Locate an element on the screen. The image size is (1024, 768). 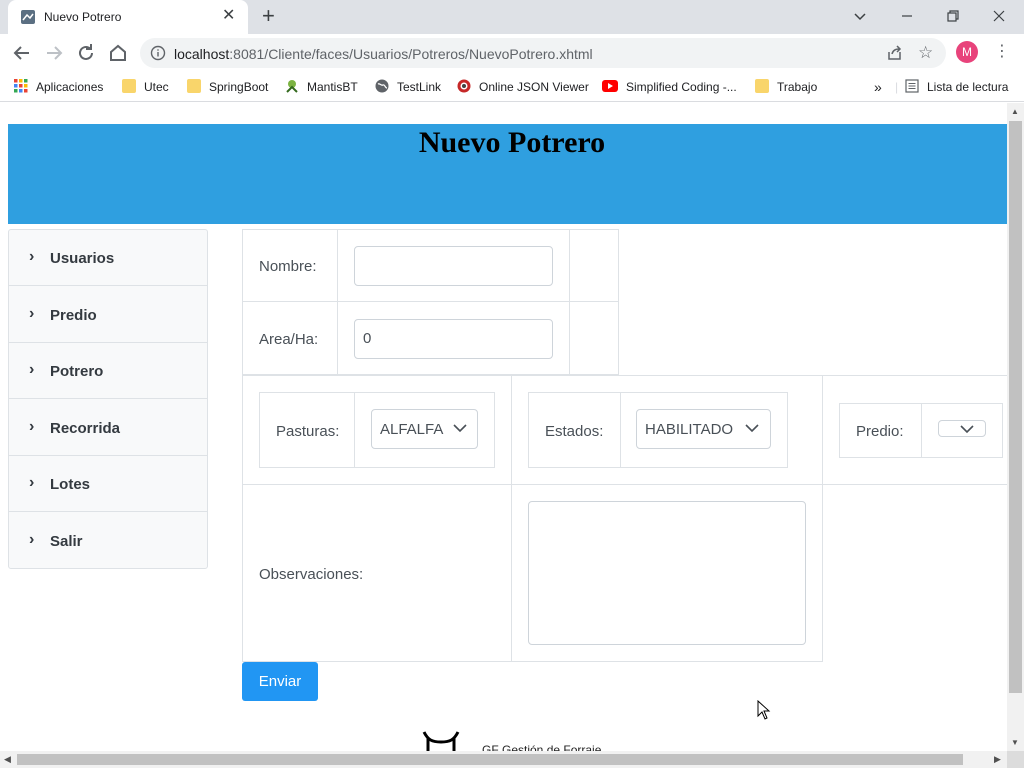
minimize-icon is located at coordinates (907, 16).